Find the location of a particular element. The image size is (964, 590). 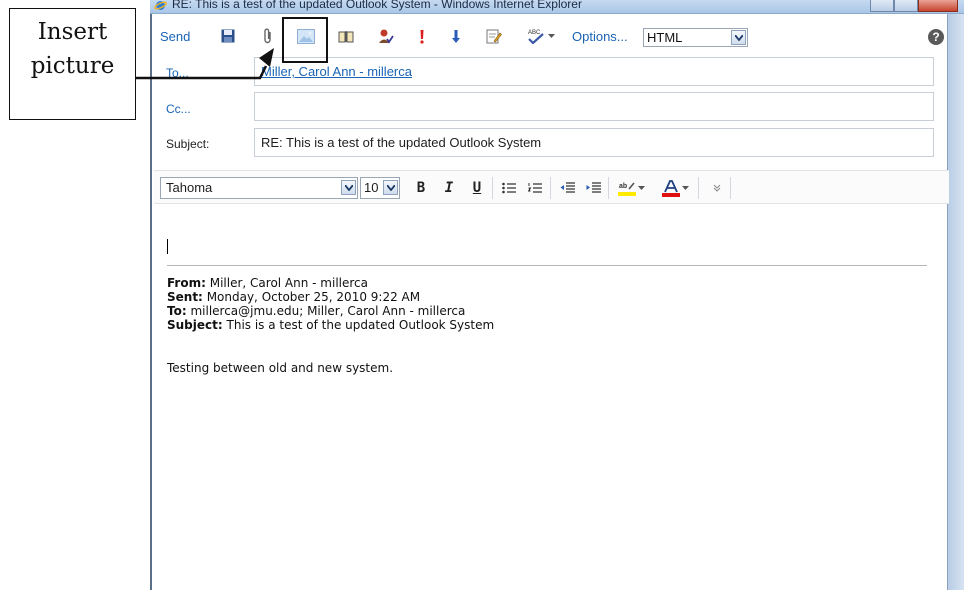

quoted-body: Testing between old and new system. is located at coordinates (280, 368).